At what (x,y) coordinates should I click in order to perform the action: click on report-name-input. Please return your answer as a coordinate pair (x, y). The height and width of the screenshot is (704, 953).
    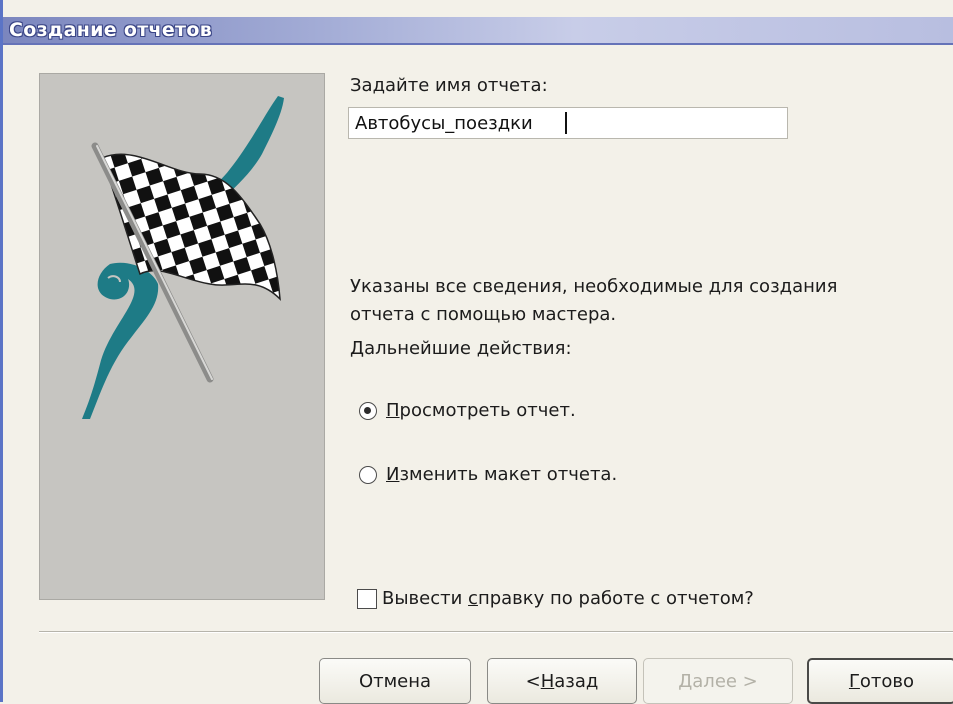
    Looking at the image, I should click on (568, 123).